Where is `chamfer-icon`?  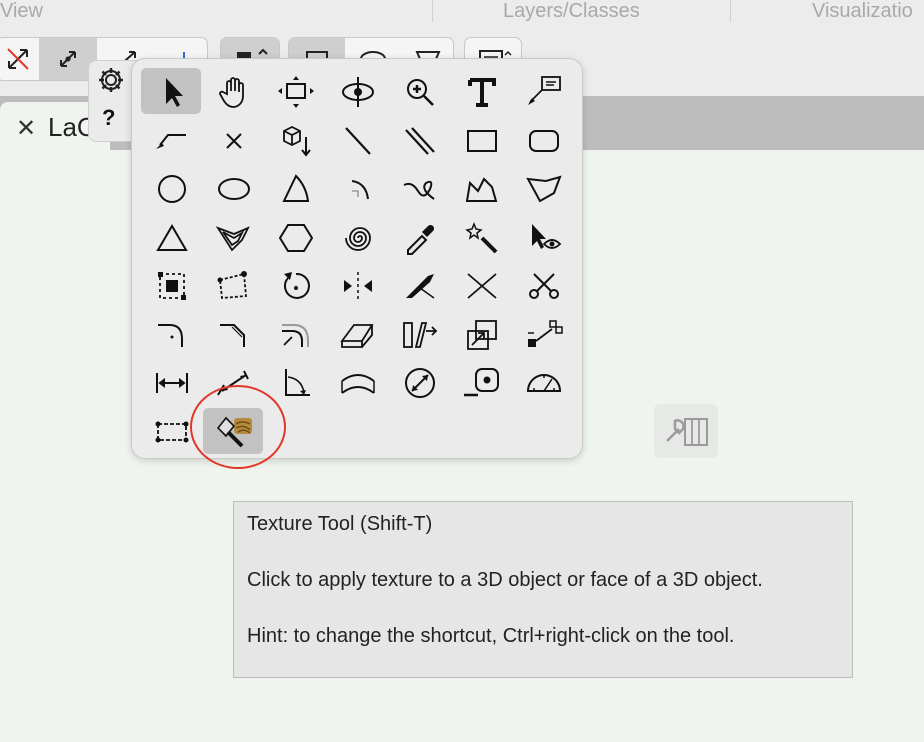
chamfer-icon is located at coordinates (232, 335).